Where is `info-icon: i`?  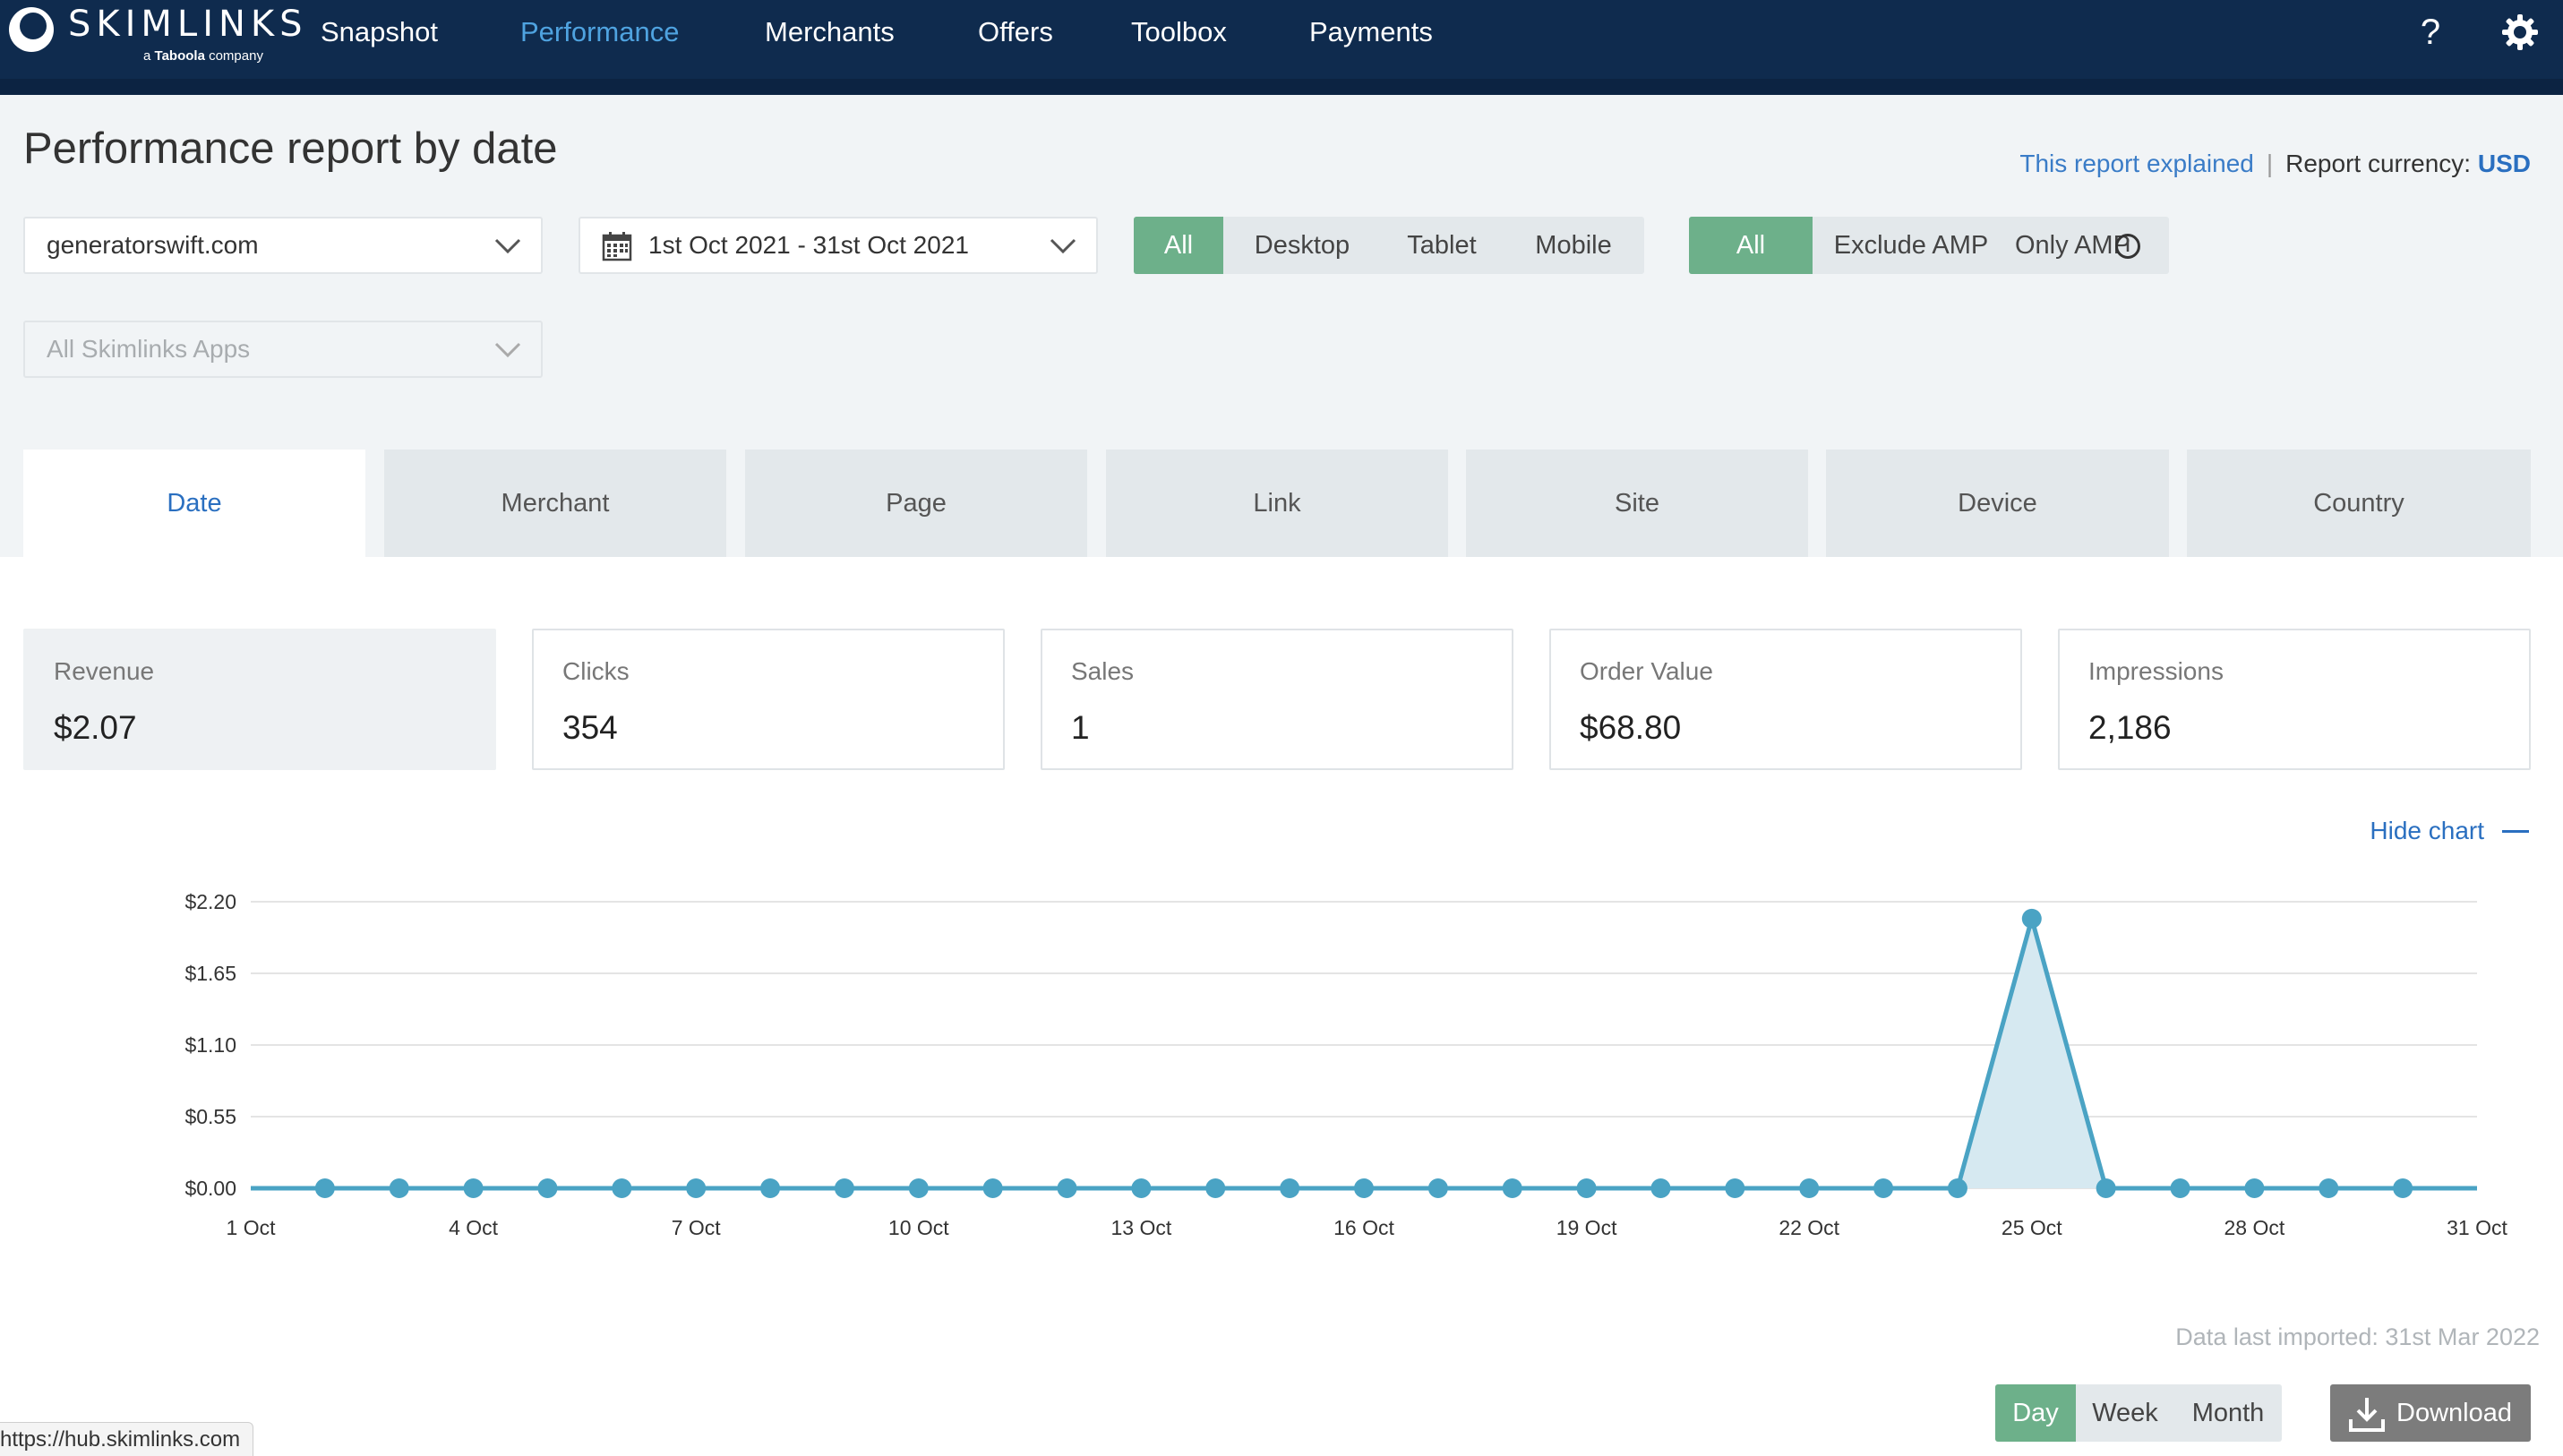
info-icon: i is located at coordinates (2127, 247).